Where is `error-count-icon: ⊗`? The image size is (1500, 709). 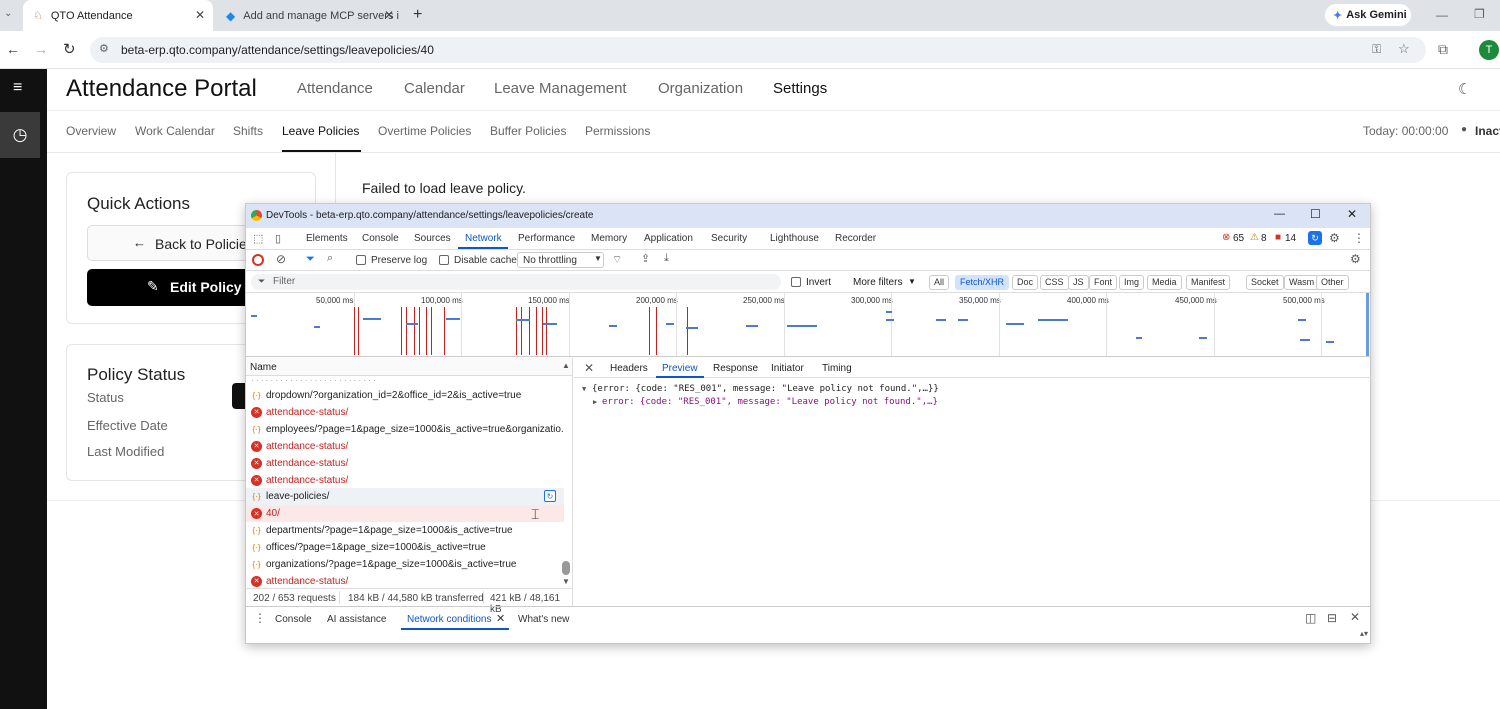
error-count-icon: ⊗ is located at coordinates (1226, 237).